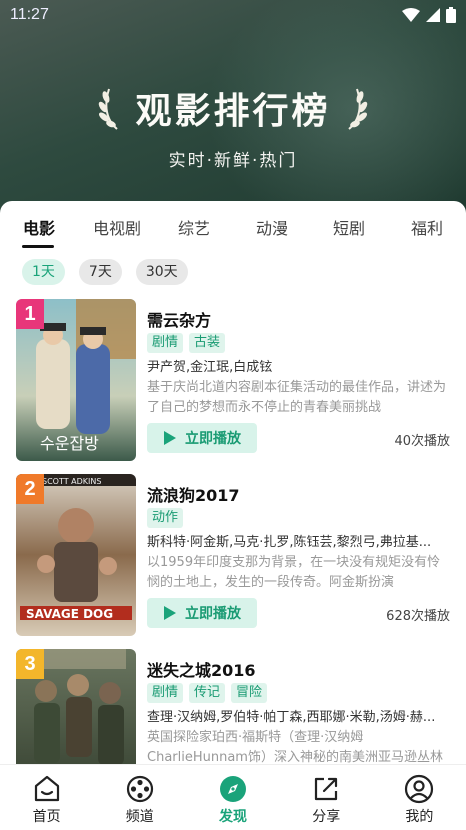 The image size is (466, 830). What do you see at coordinates (139, 789) in the screenshot?
I see `film-reel-icon` at bounding box center [139, 789].